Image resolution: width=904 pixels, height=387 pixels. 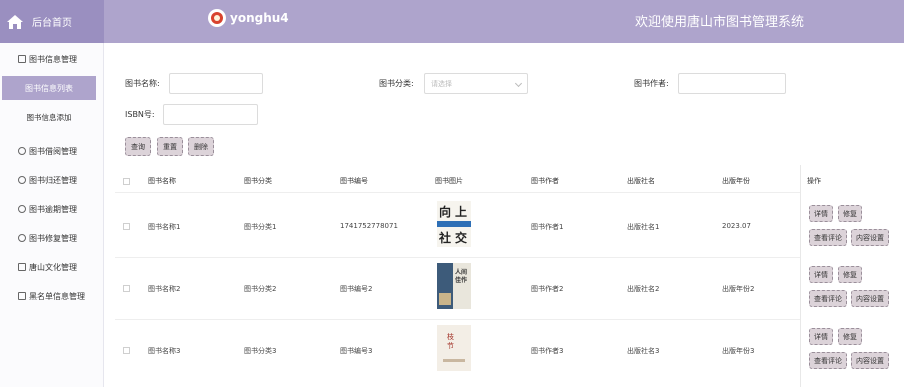 I want to click on author-input, so click(x=732, y=83).